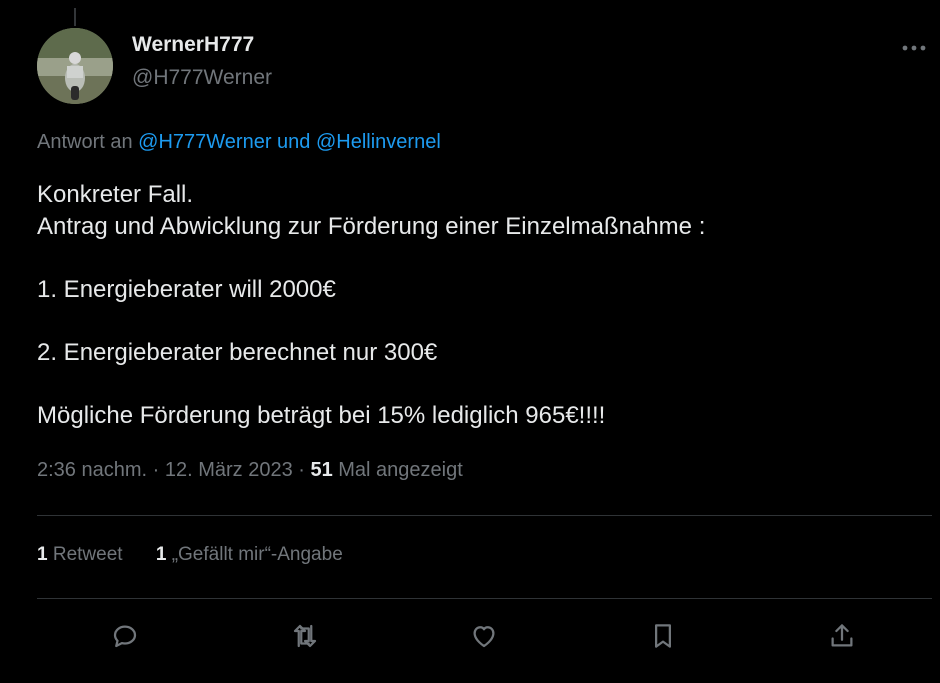  I want to click on retweet-icon, so click(305, 636).